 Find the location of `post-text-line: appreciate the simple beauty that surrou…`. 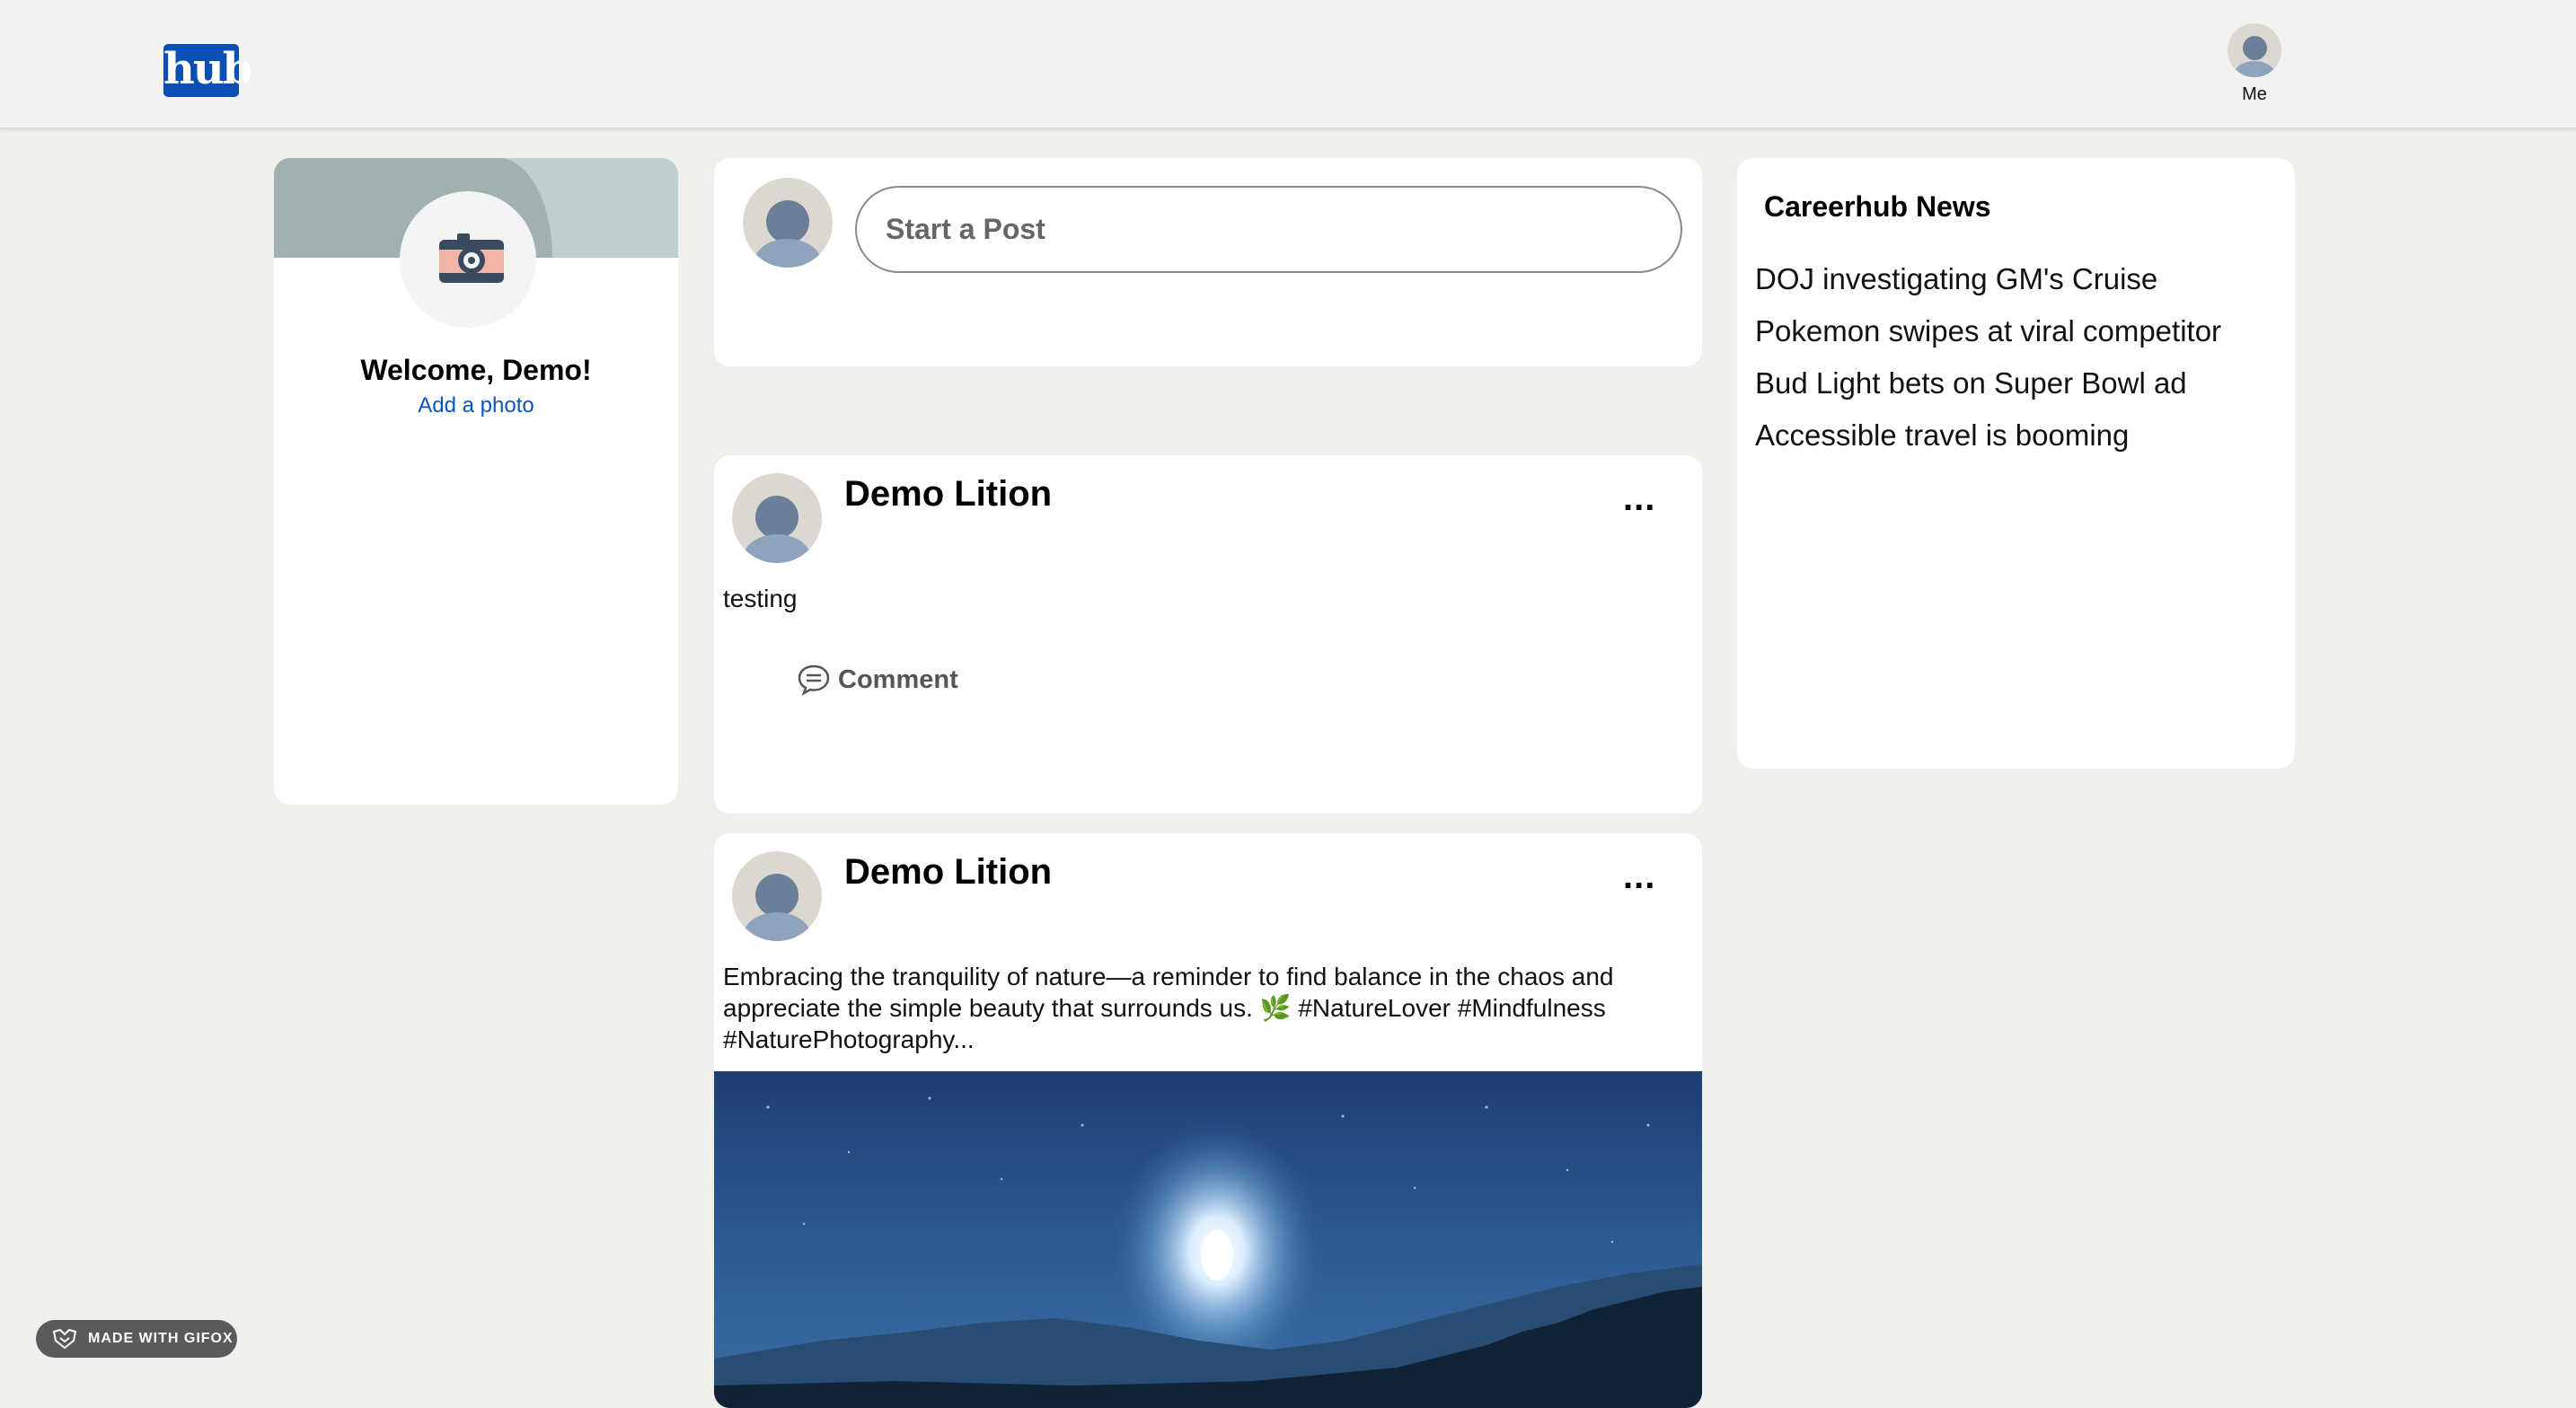

post-text-line: appreciate the simple beauty that surrou… is located at coordinates (1164, 1008).